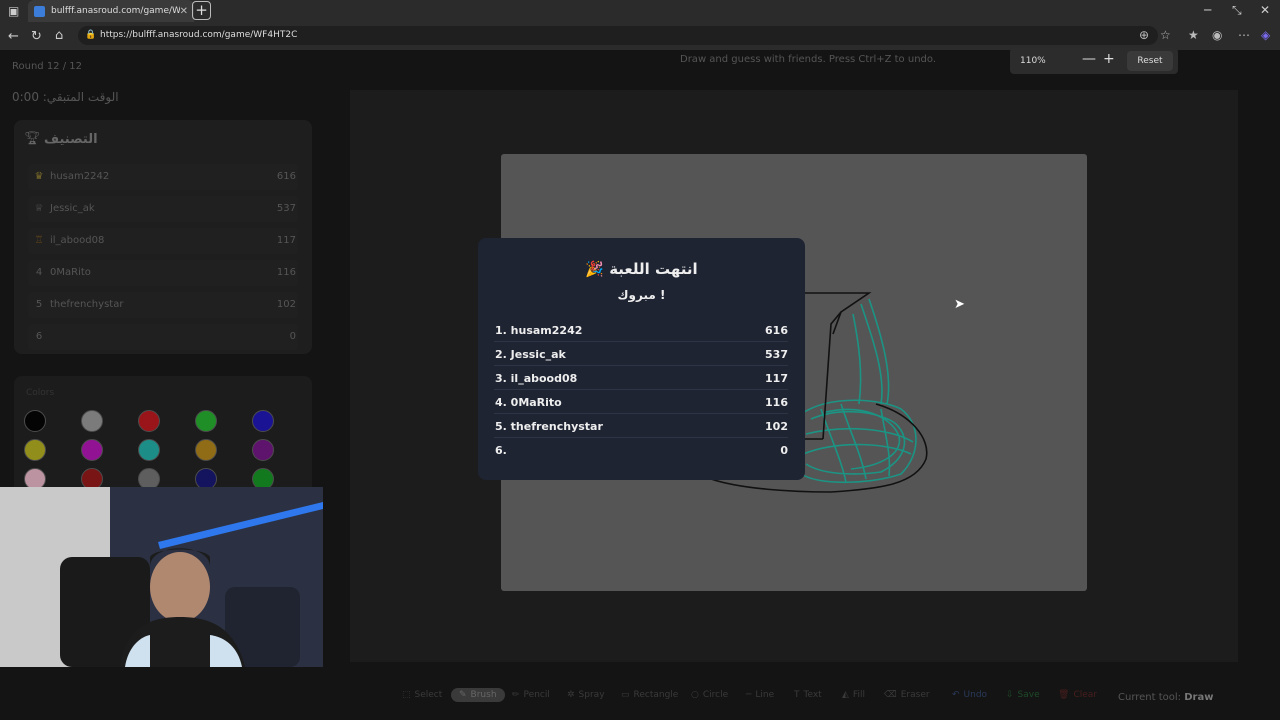  I want to click on select-icon: ⬚, so click(406, 695).